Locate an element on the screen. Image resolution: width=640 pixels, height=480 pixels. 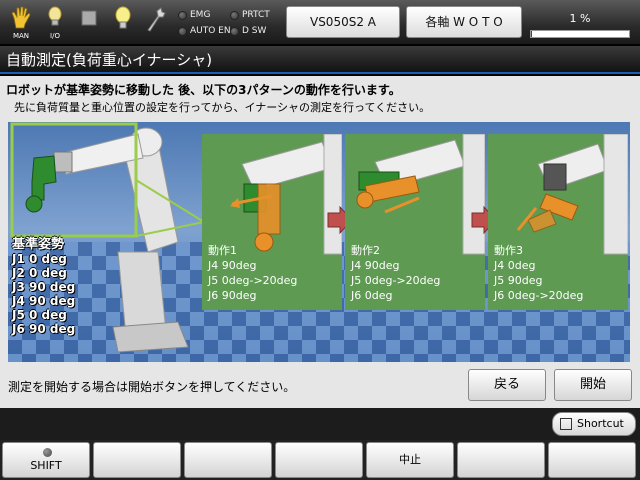
shortcut-label: Shortcut is located at coordinates (600, 423).